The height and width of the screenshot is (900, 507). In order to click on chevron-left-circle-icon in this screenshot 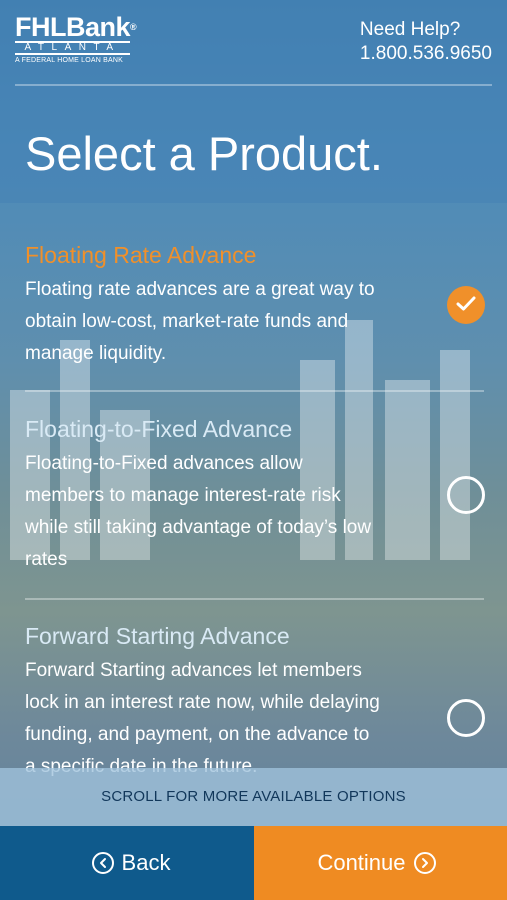, I will do `click(102, 863)`.